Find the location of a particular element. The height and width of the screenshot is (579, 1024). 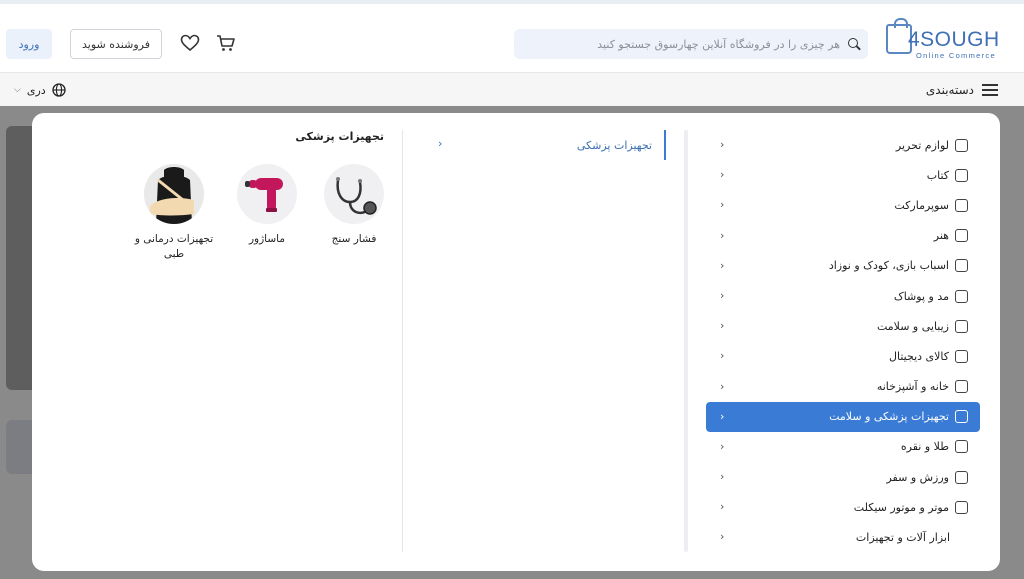

product-tile-massager: ماساژور is located at coordinates (267, 205).